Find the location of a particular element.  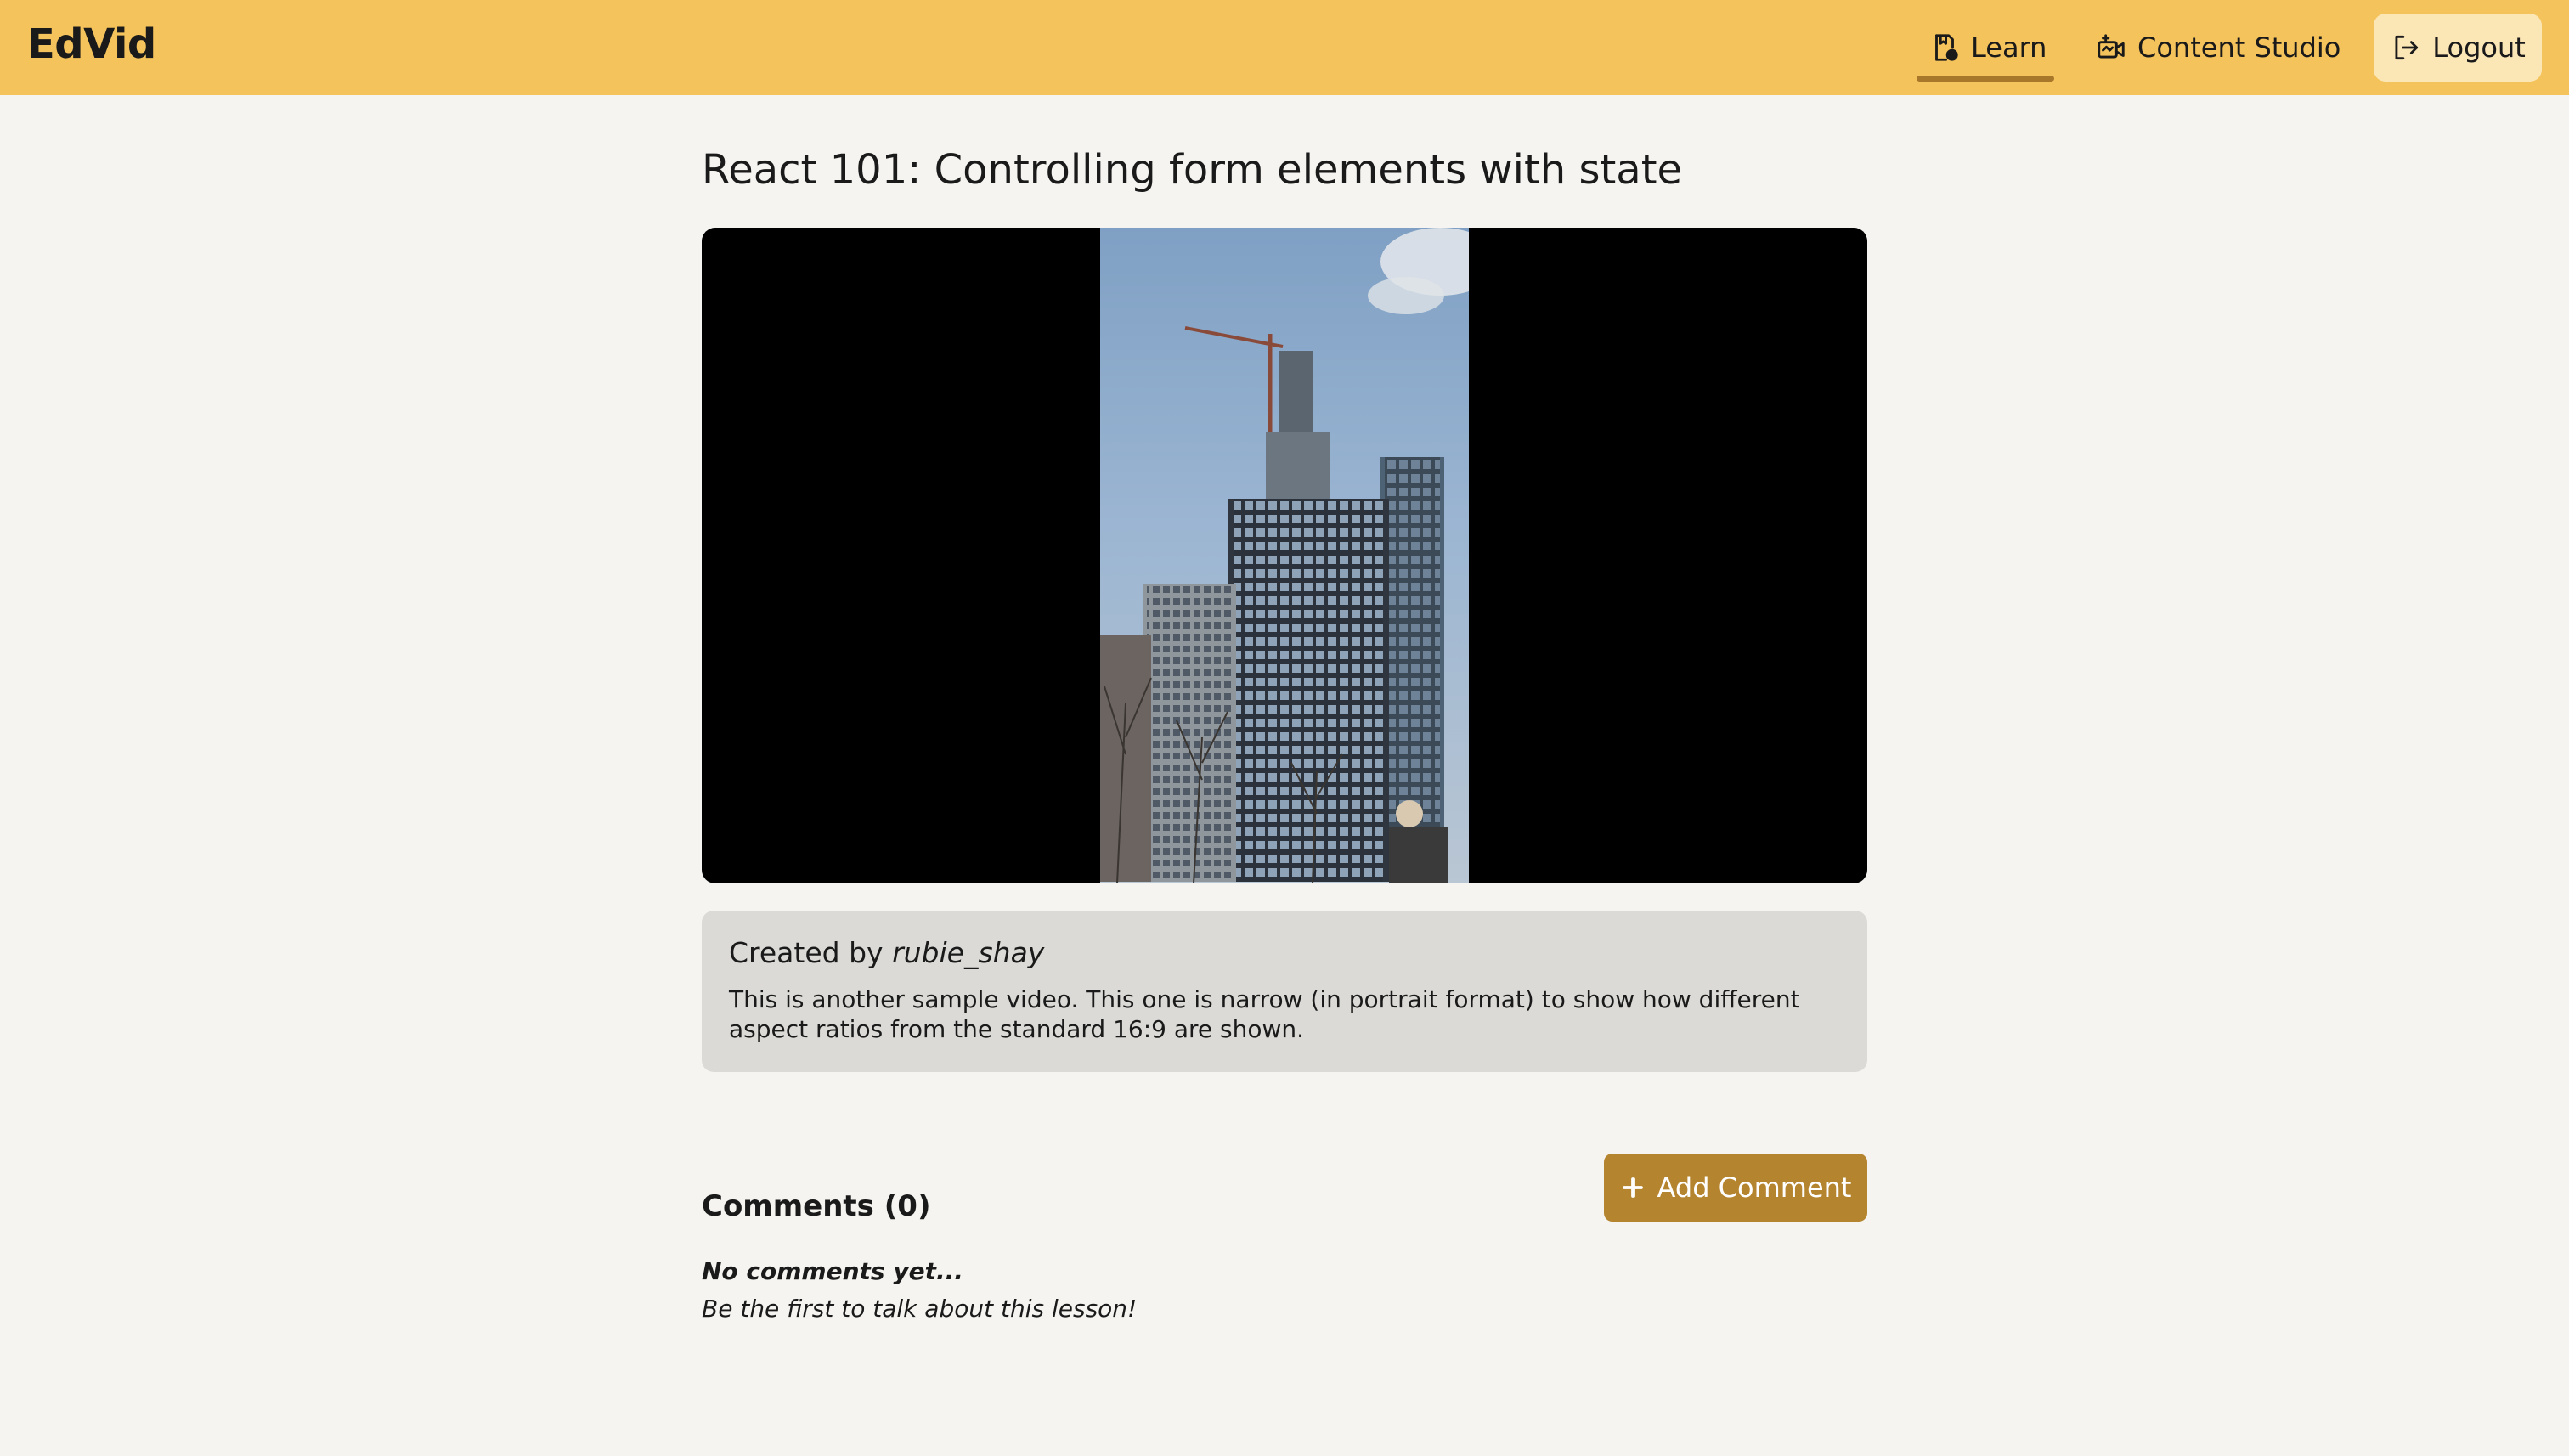

nav-learn: Learn is located at coordinates (1985, 49).